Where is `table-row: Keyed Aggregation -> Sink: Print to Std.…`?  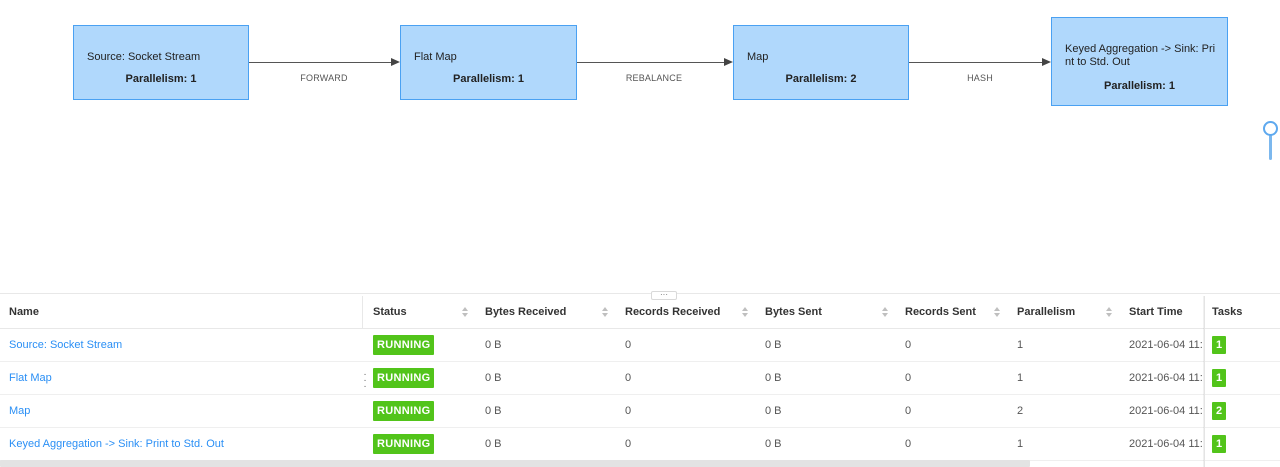
table-row: Keyed Aggregation -> Sink: Print to Std.… is located at coordinates (640, 444).